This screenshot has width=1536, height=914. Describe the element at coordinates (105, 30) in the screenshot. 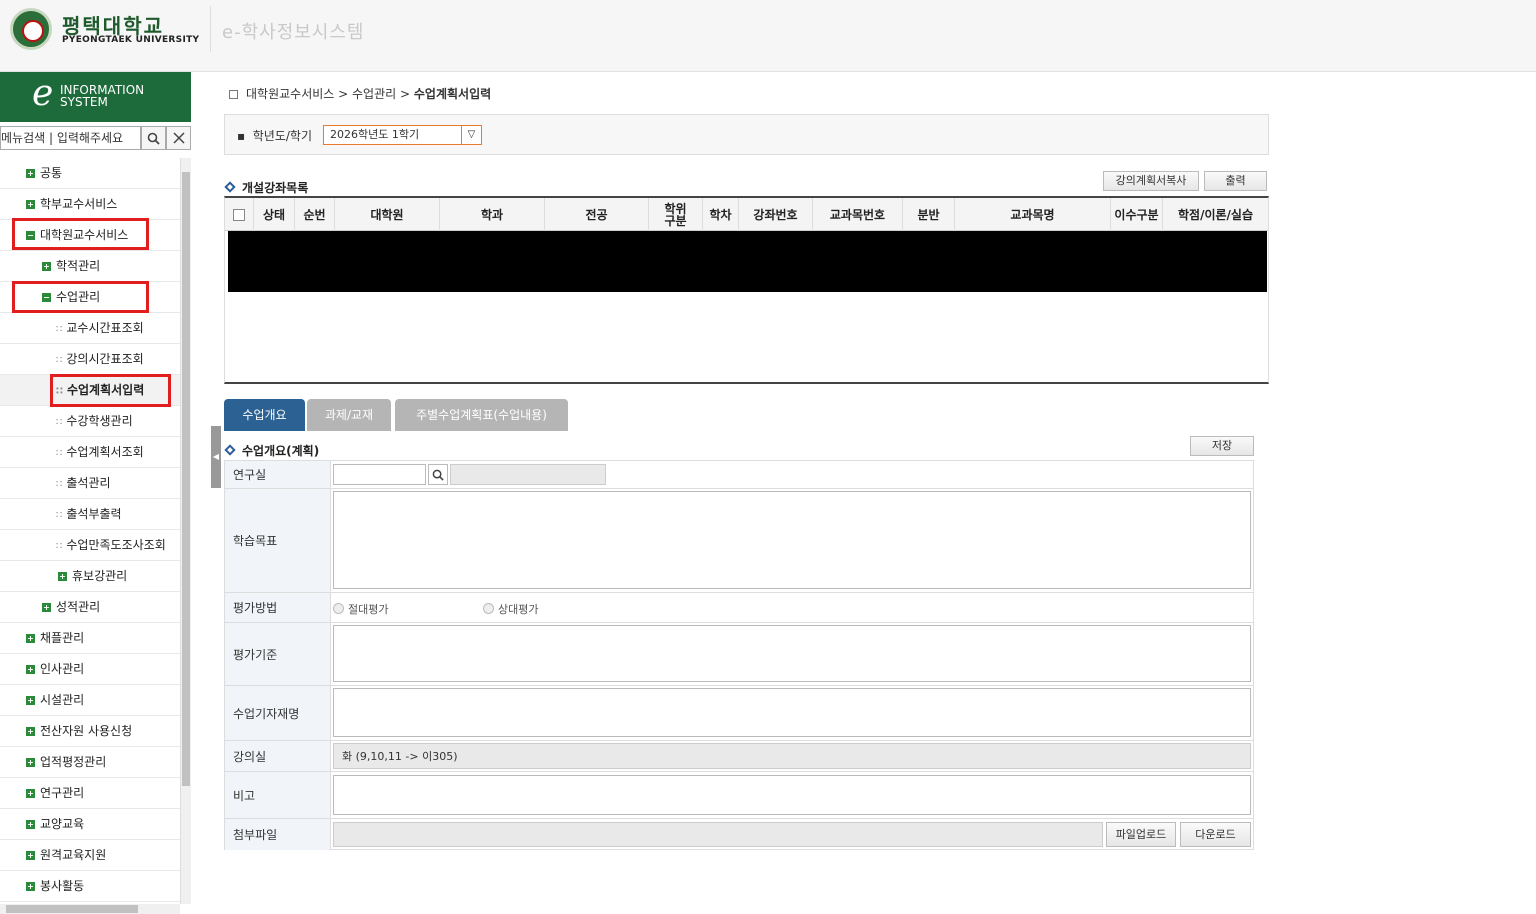

I see `university-logo: 평택대학교 PYEONGTAEK UNIVERSITY` at that location.